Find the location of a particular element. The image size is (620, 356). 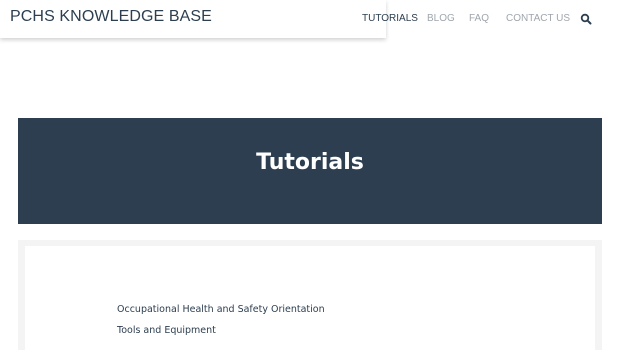

nav-item-contact-us: CONTACT US is located at coordinates (538, 18).